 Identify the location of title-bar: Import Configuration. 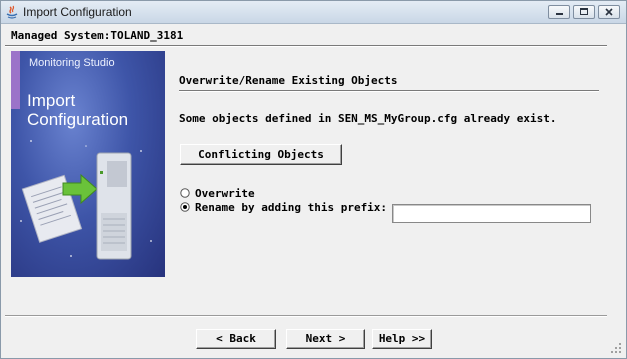
(313, 12).